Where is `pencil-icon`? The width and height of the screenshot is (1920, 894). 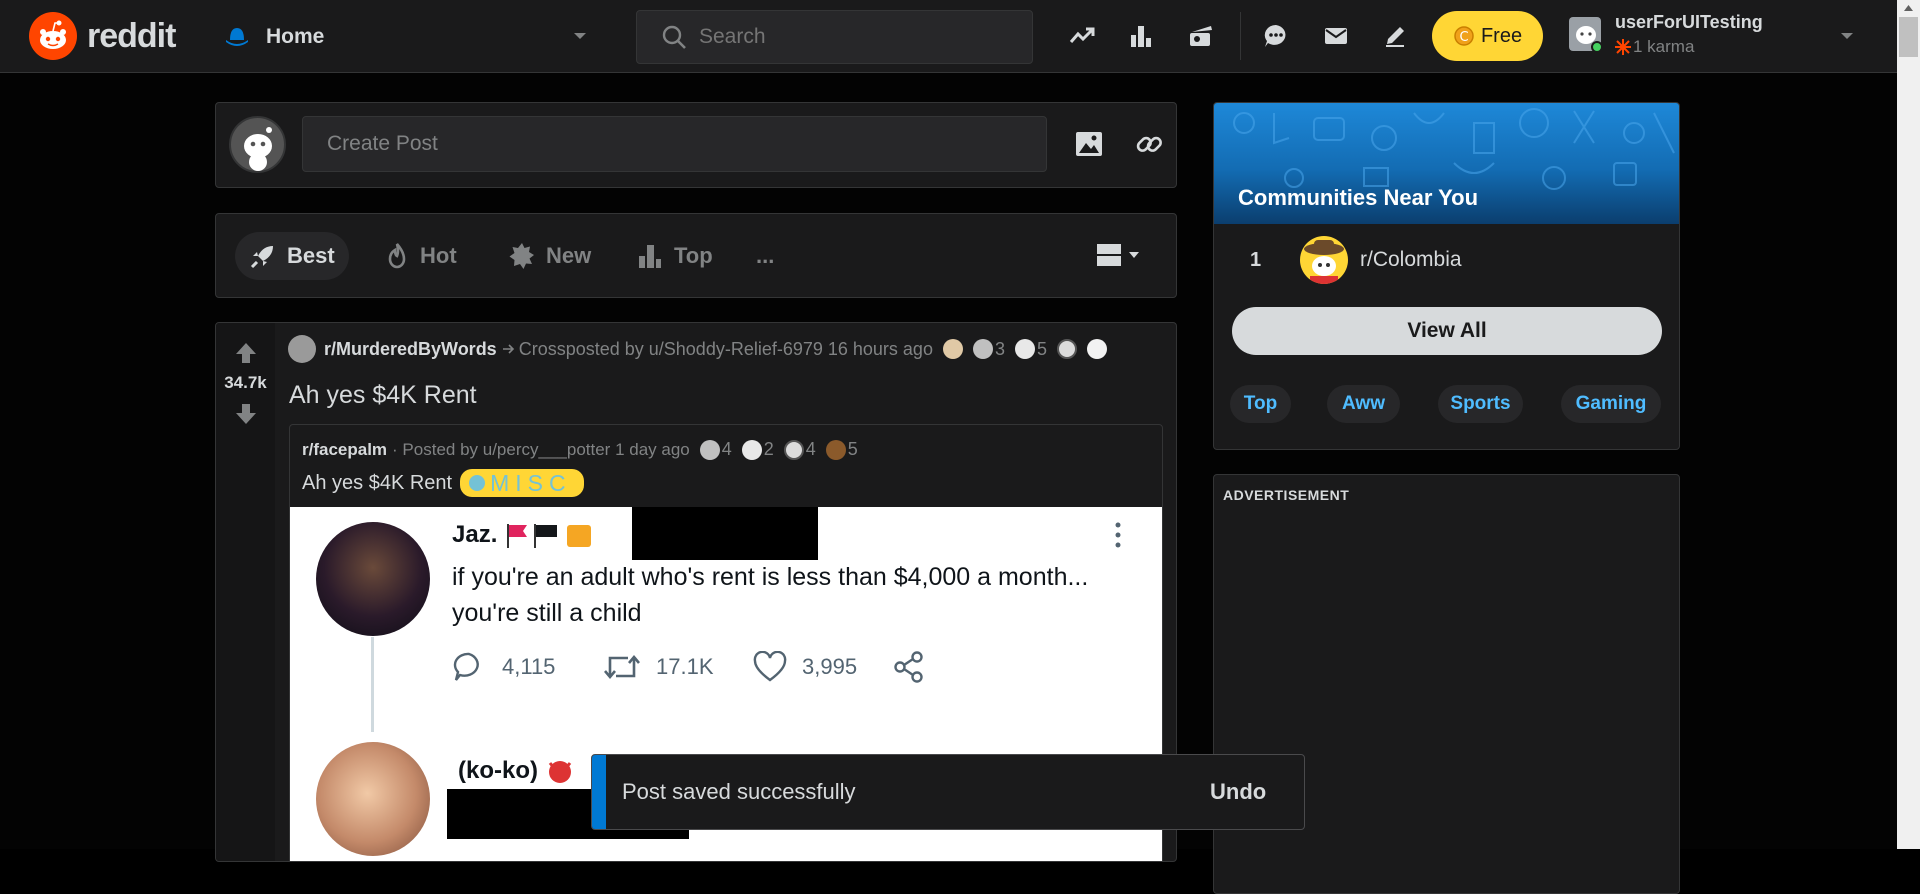 pencil-icon is located at coordinates (1395, 37).